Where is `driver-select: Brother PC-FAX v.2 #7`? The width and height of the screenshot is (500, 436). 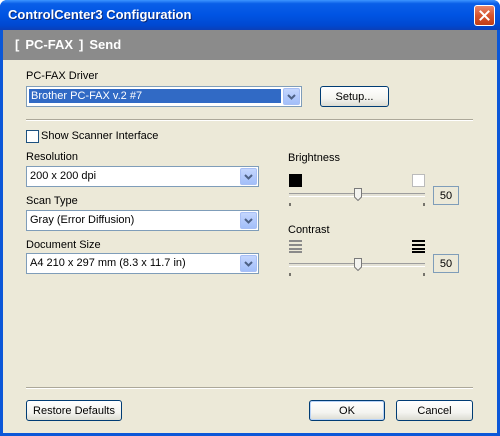 driver-select: Brother PC-FAX v.2 #7 is located at coordinates (164, 96).